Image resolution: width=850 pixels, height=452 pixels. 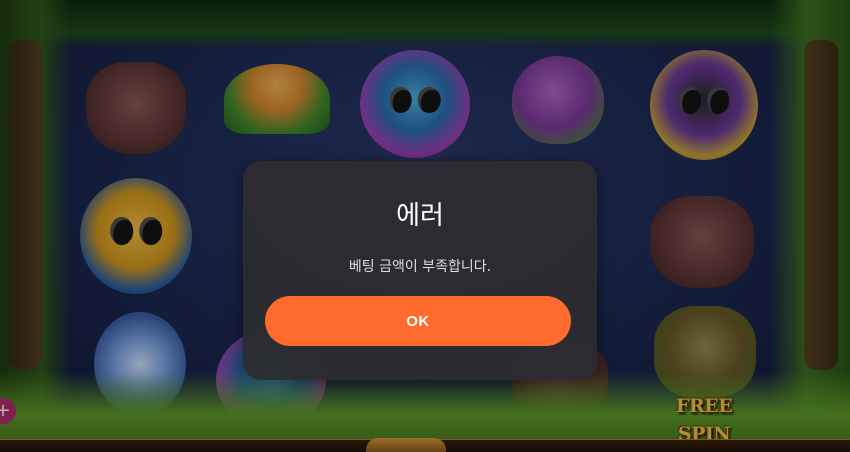 What do you see at coordinates (420, 216) in the screenshot?
I see `dialog-title: 에러` at bounding box center [420, 216].